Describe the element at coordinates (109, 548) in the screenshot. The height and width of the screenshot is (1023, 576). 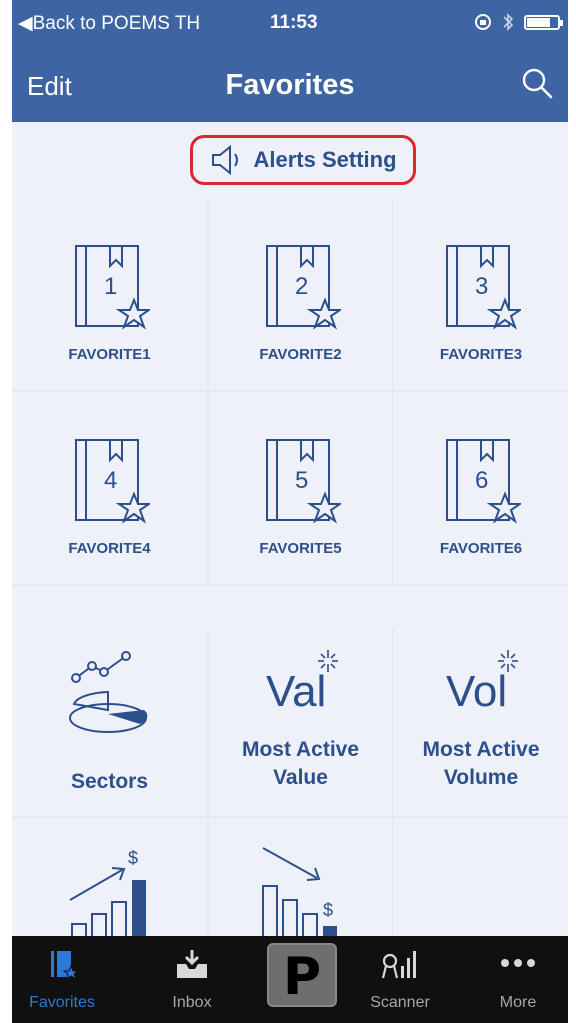
I see `favorite-label: FAVORITE4` at that location.